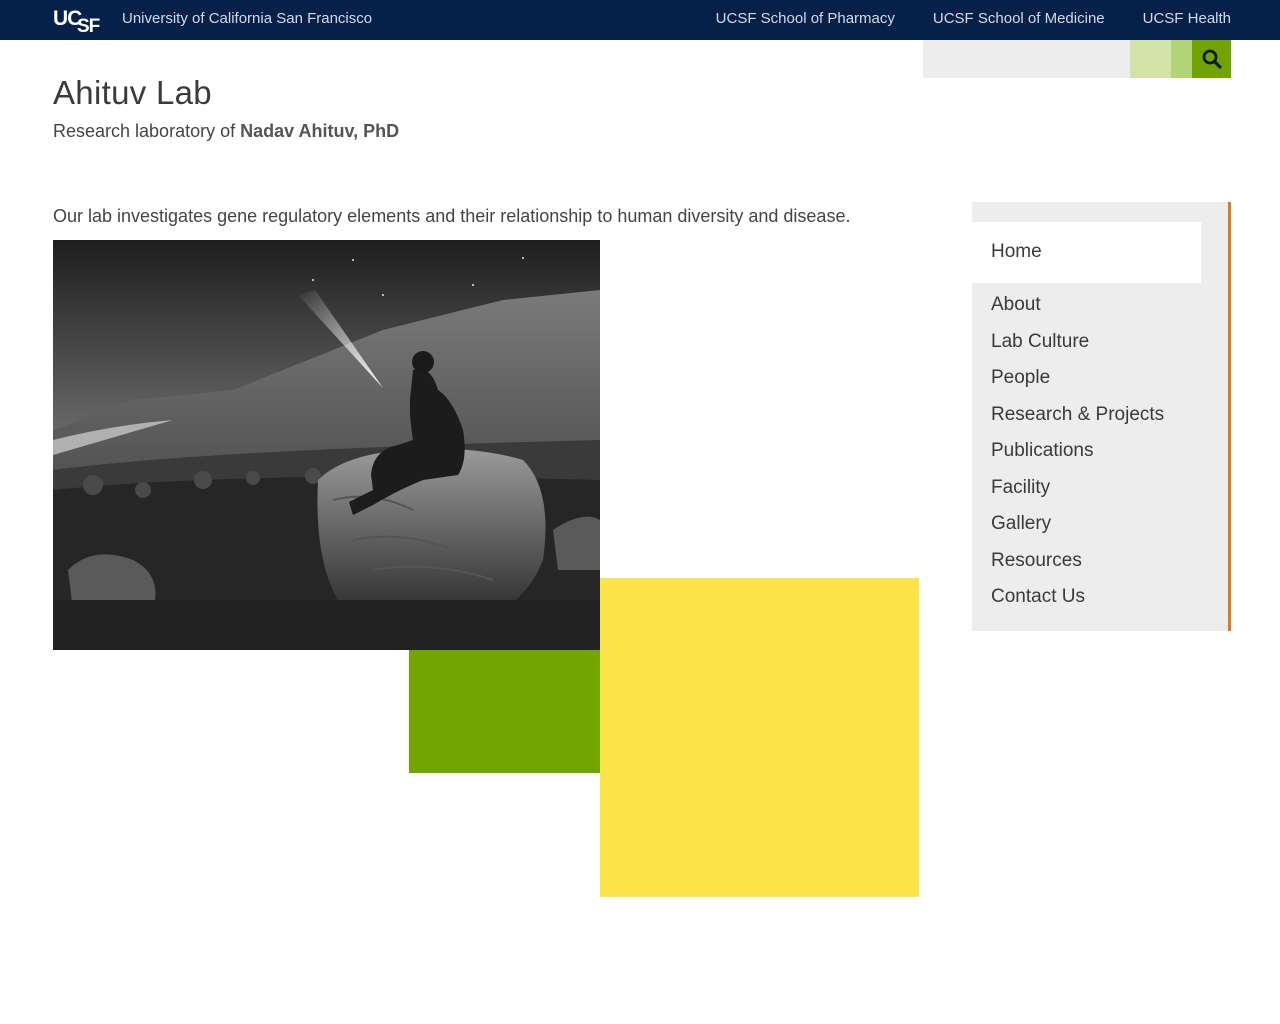  I want to click on svg-text: SF, so click(88, 24).